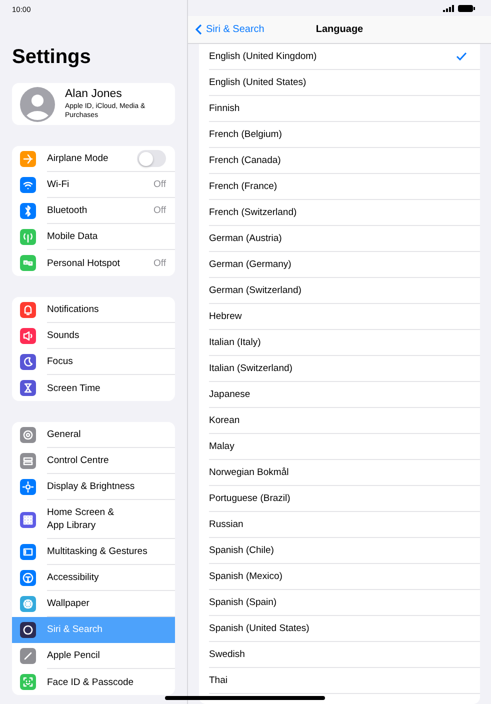 This screenshot has width=491, height=704. I want to click on language-label: Swedish, so click(227, 654).